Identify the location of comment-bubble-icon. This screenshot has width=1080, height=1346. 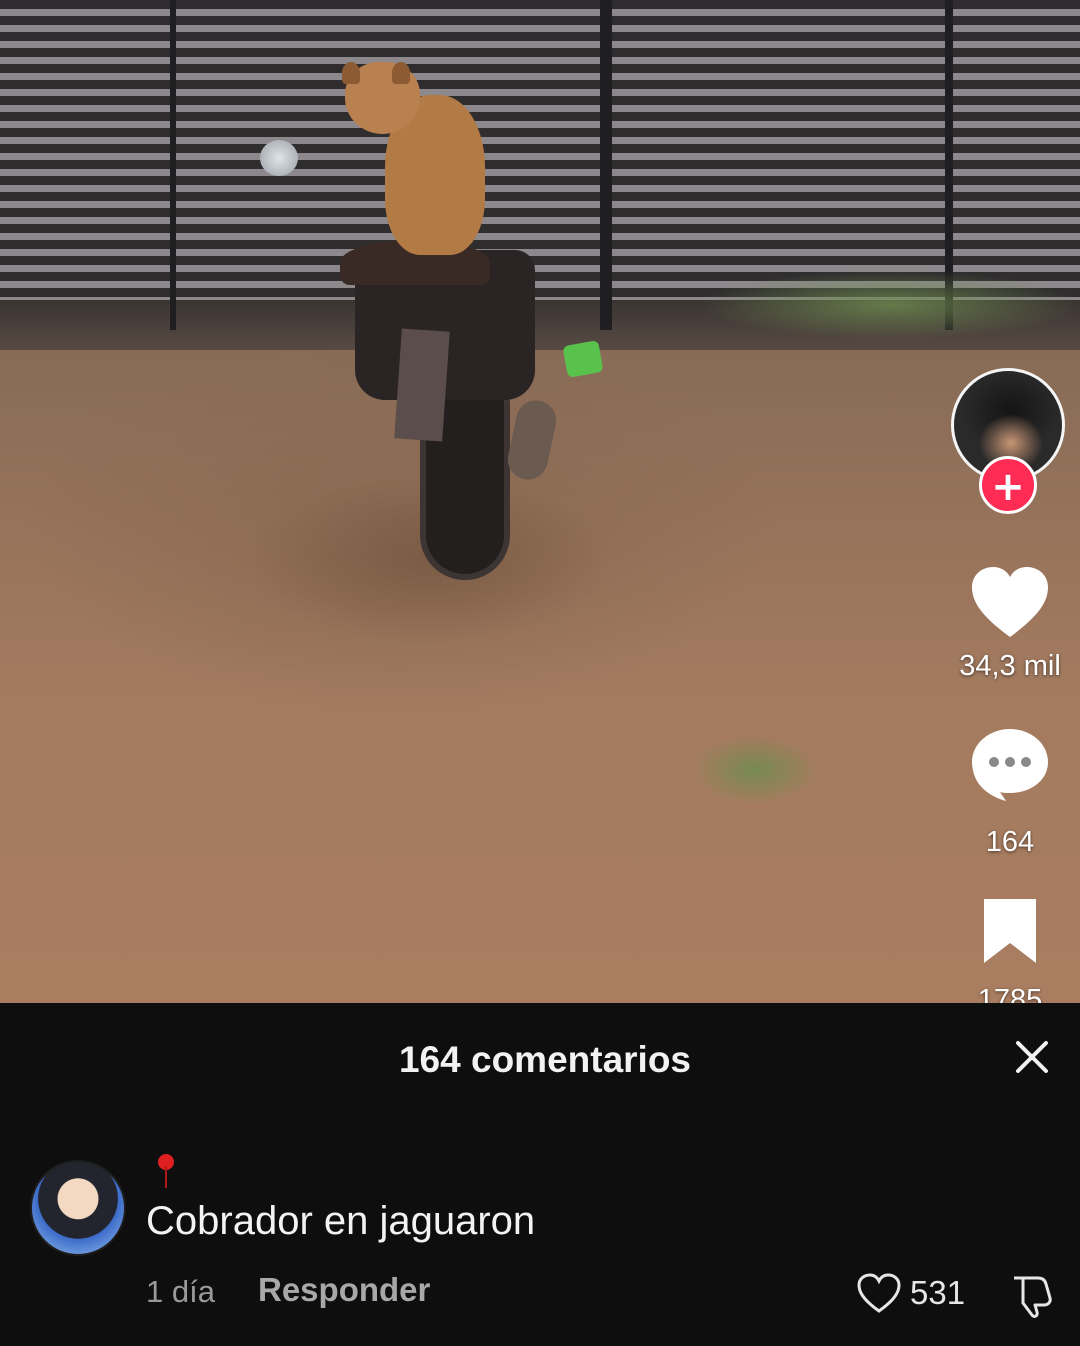
(1010, 765).